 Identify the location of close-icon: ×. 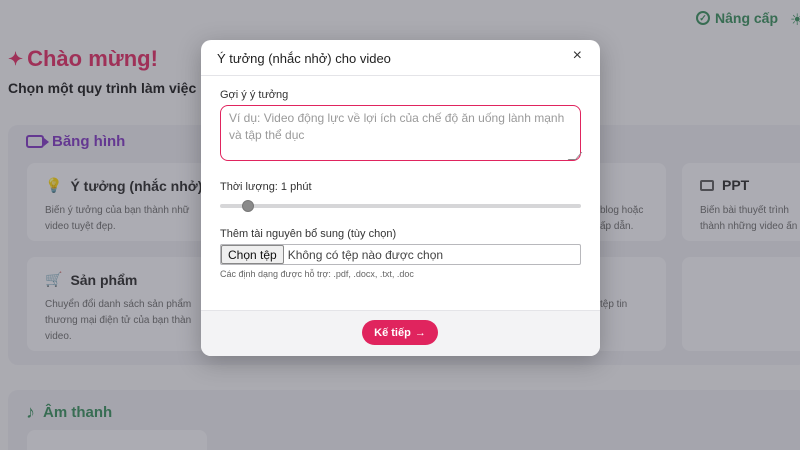
(577, 56).